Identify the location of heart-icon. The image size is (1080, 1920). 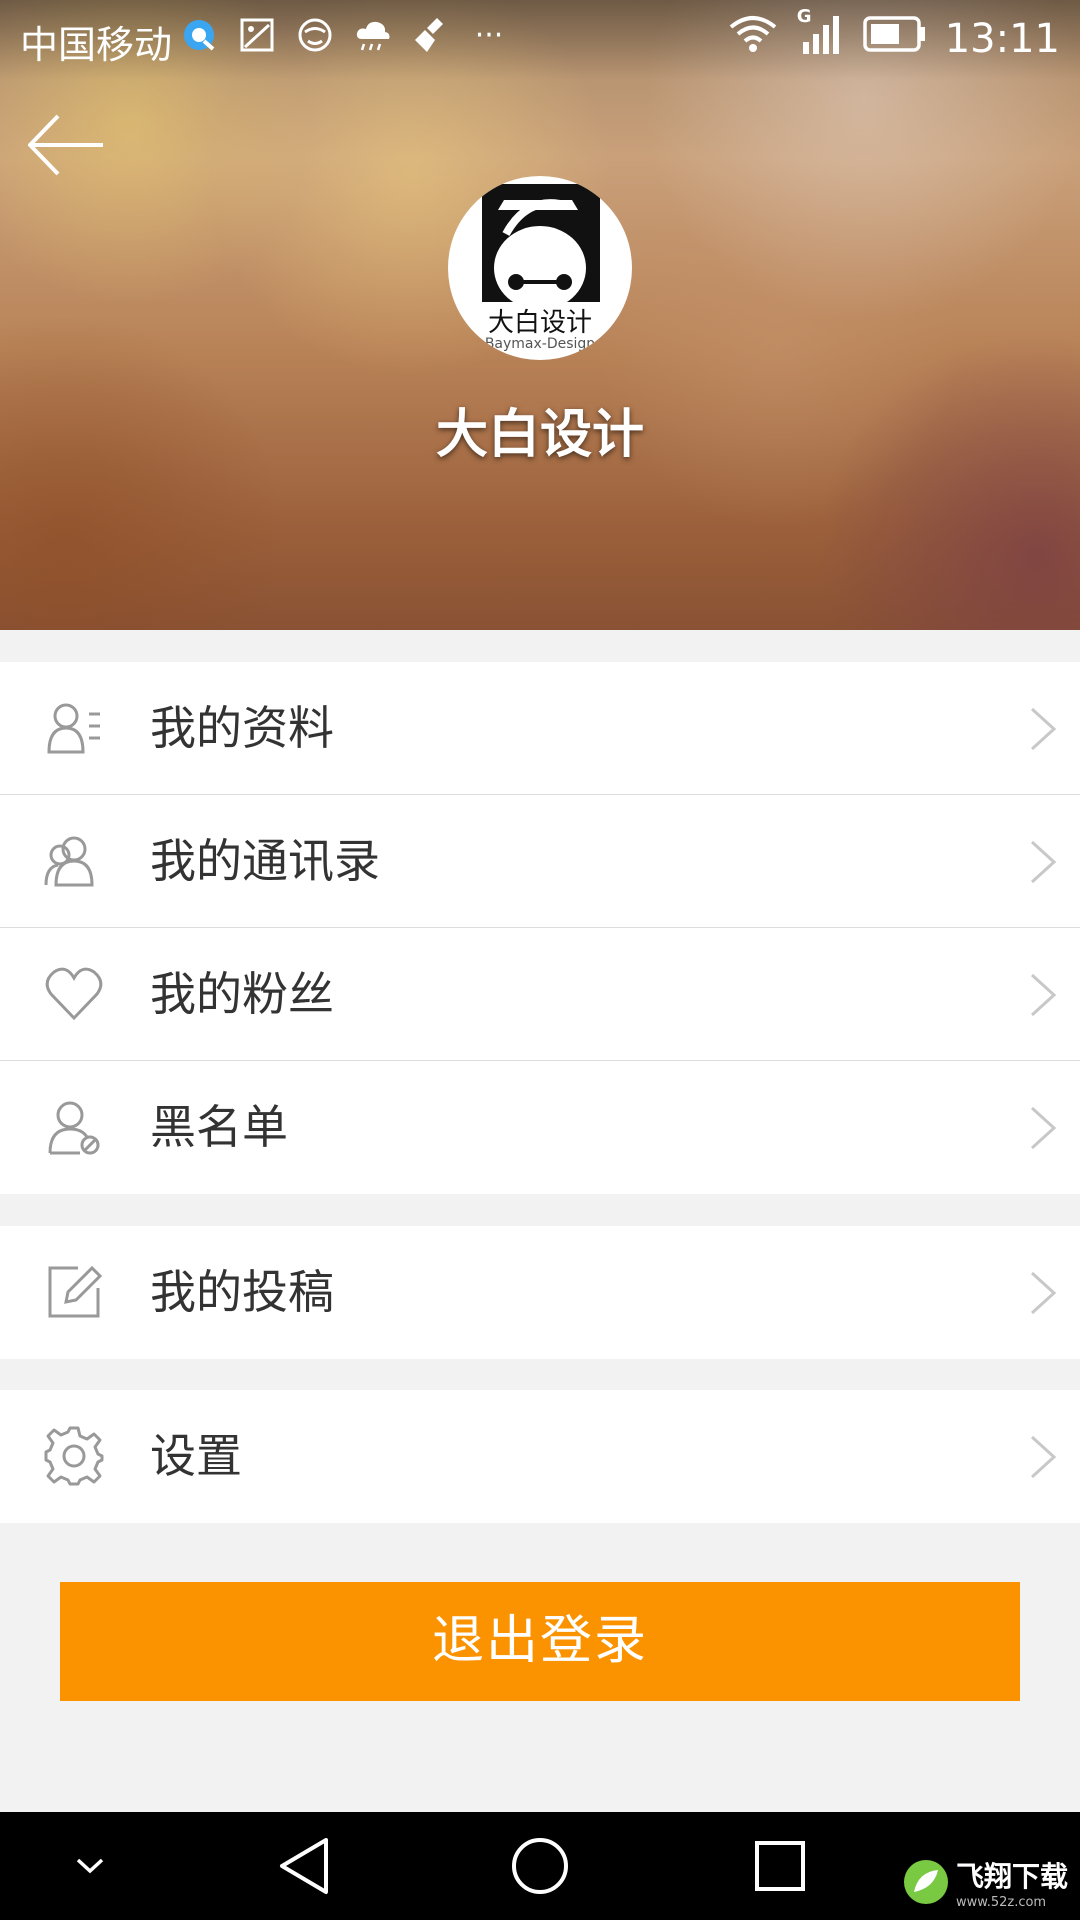
(74, 994).